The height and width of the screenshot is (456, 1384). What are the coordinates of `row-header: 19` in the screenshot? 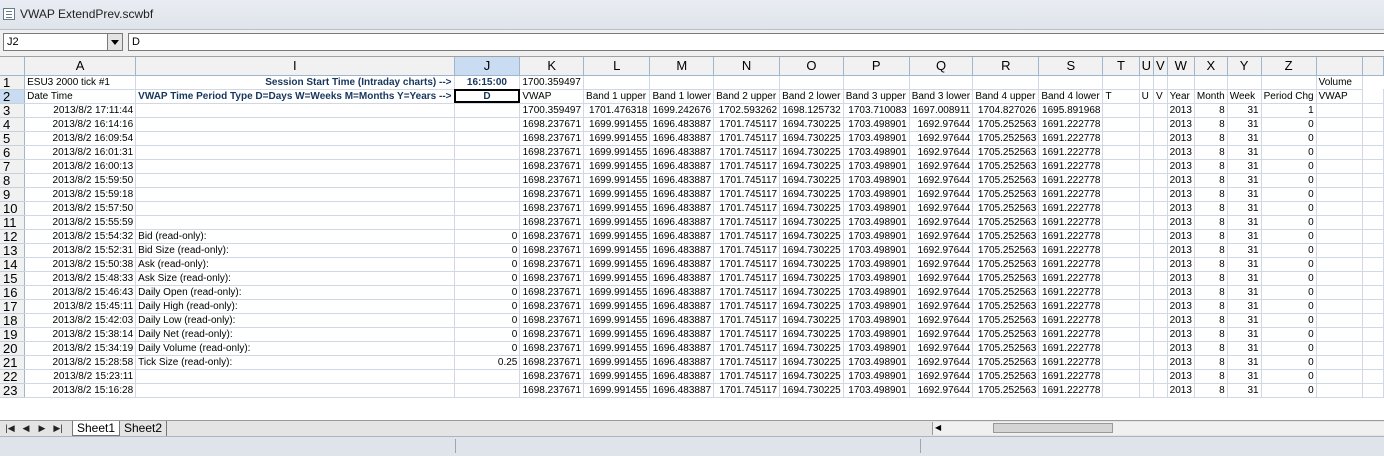 It's located at (13, 334).